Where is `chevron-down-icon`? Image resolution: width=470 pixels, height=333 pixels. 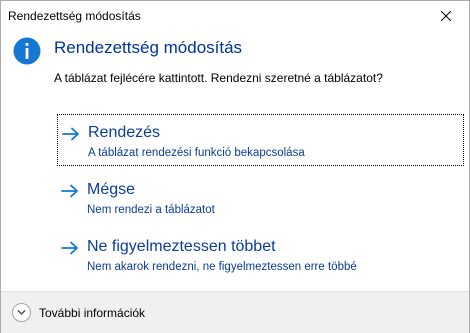 chevron-down-icon is located at coordinates (21, 312).